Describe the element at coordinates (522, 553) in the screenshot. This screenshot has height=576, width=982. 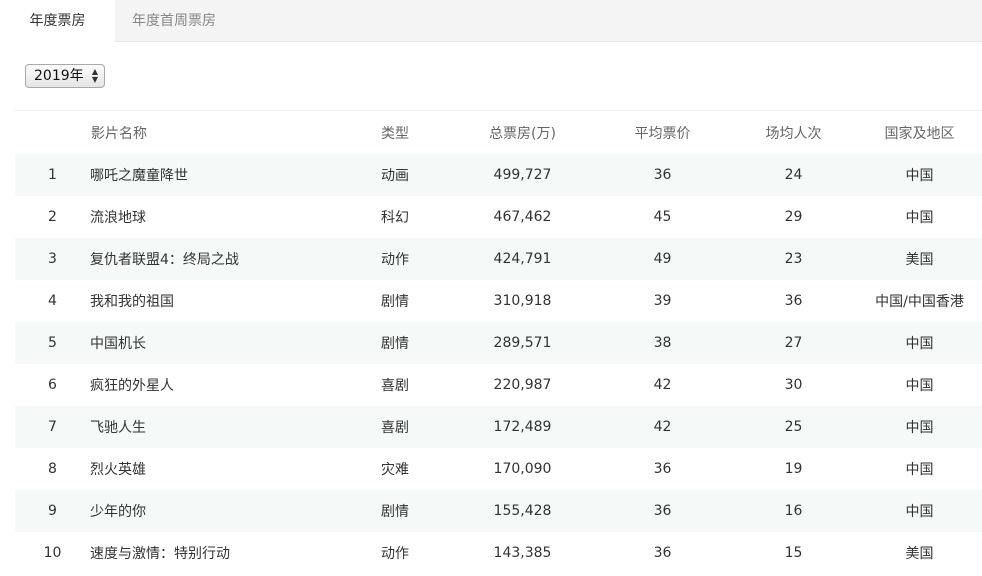
I see `cell-total-box: 143,385` at that location.